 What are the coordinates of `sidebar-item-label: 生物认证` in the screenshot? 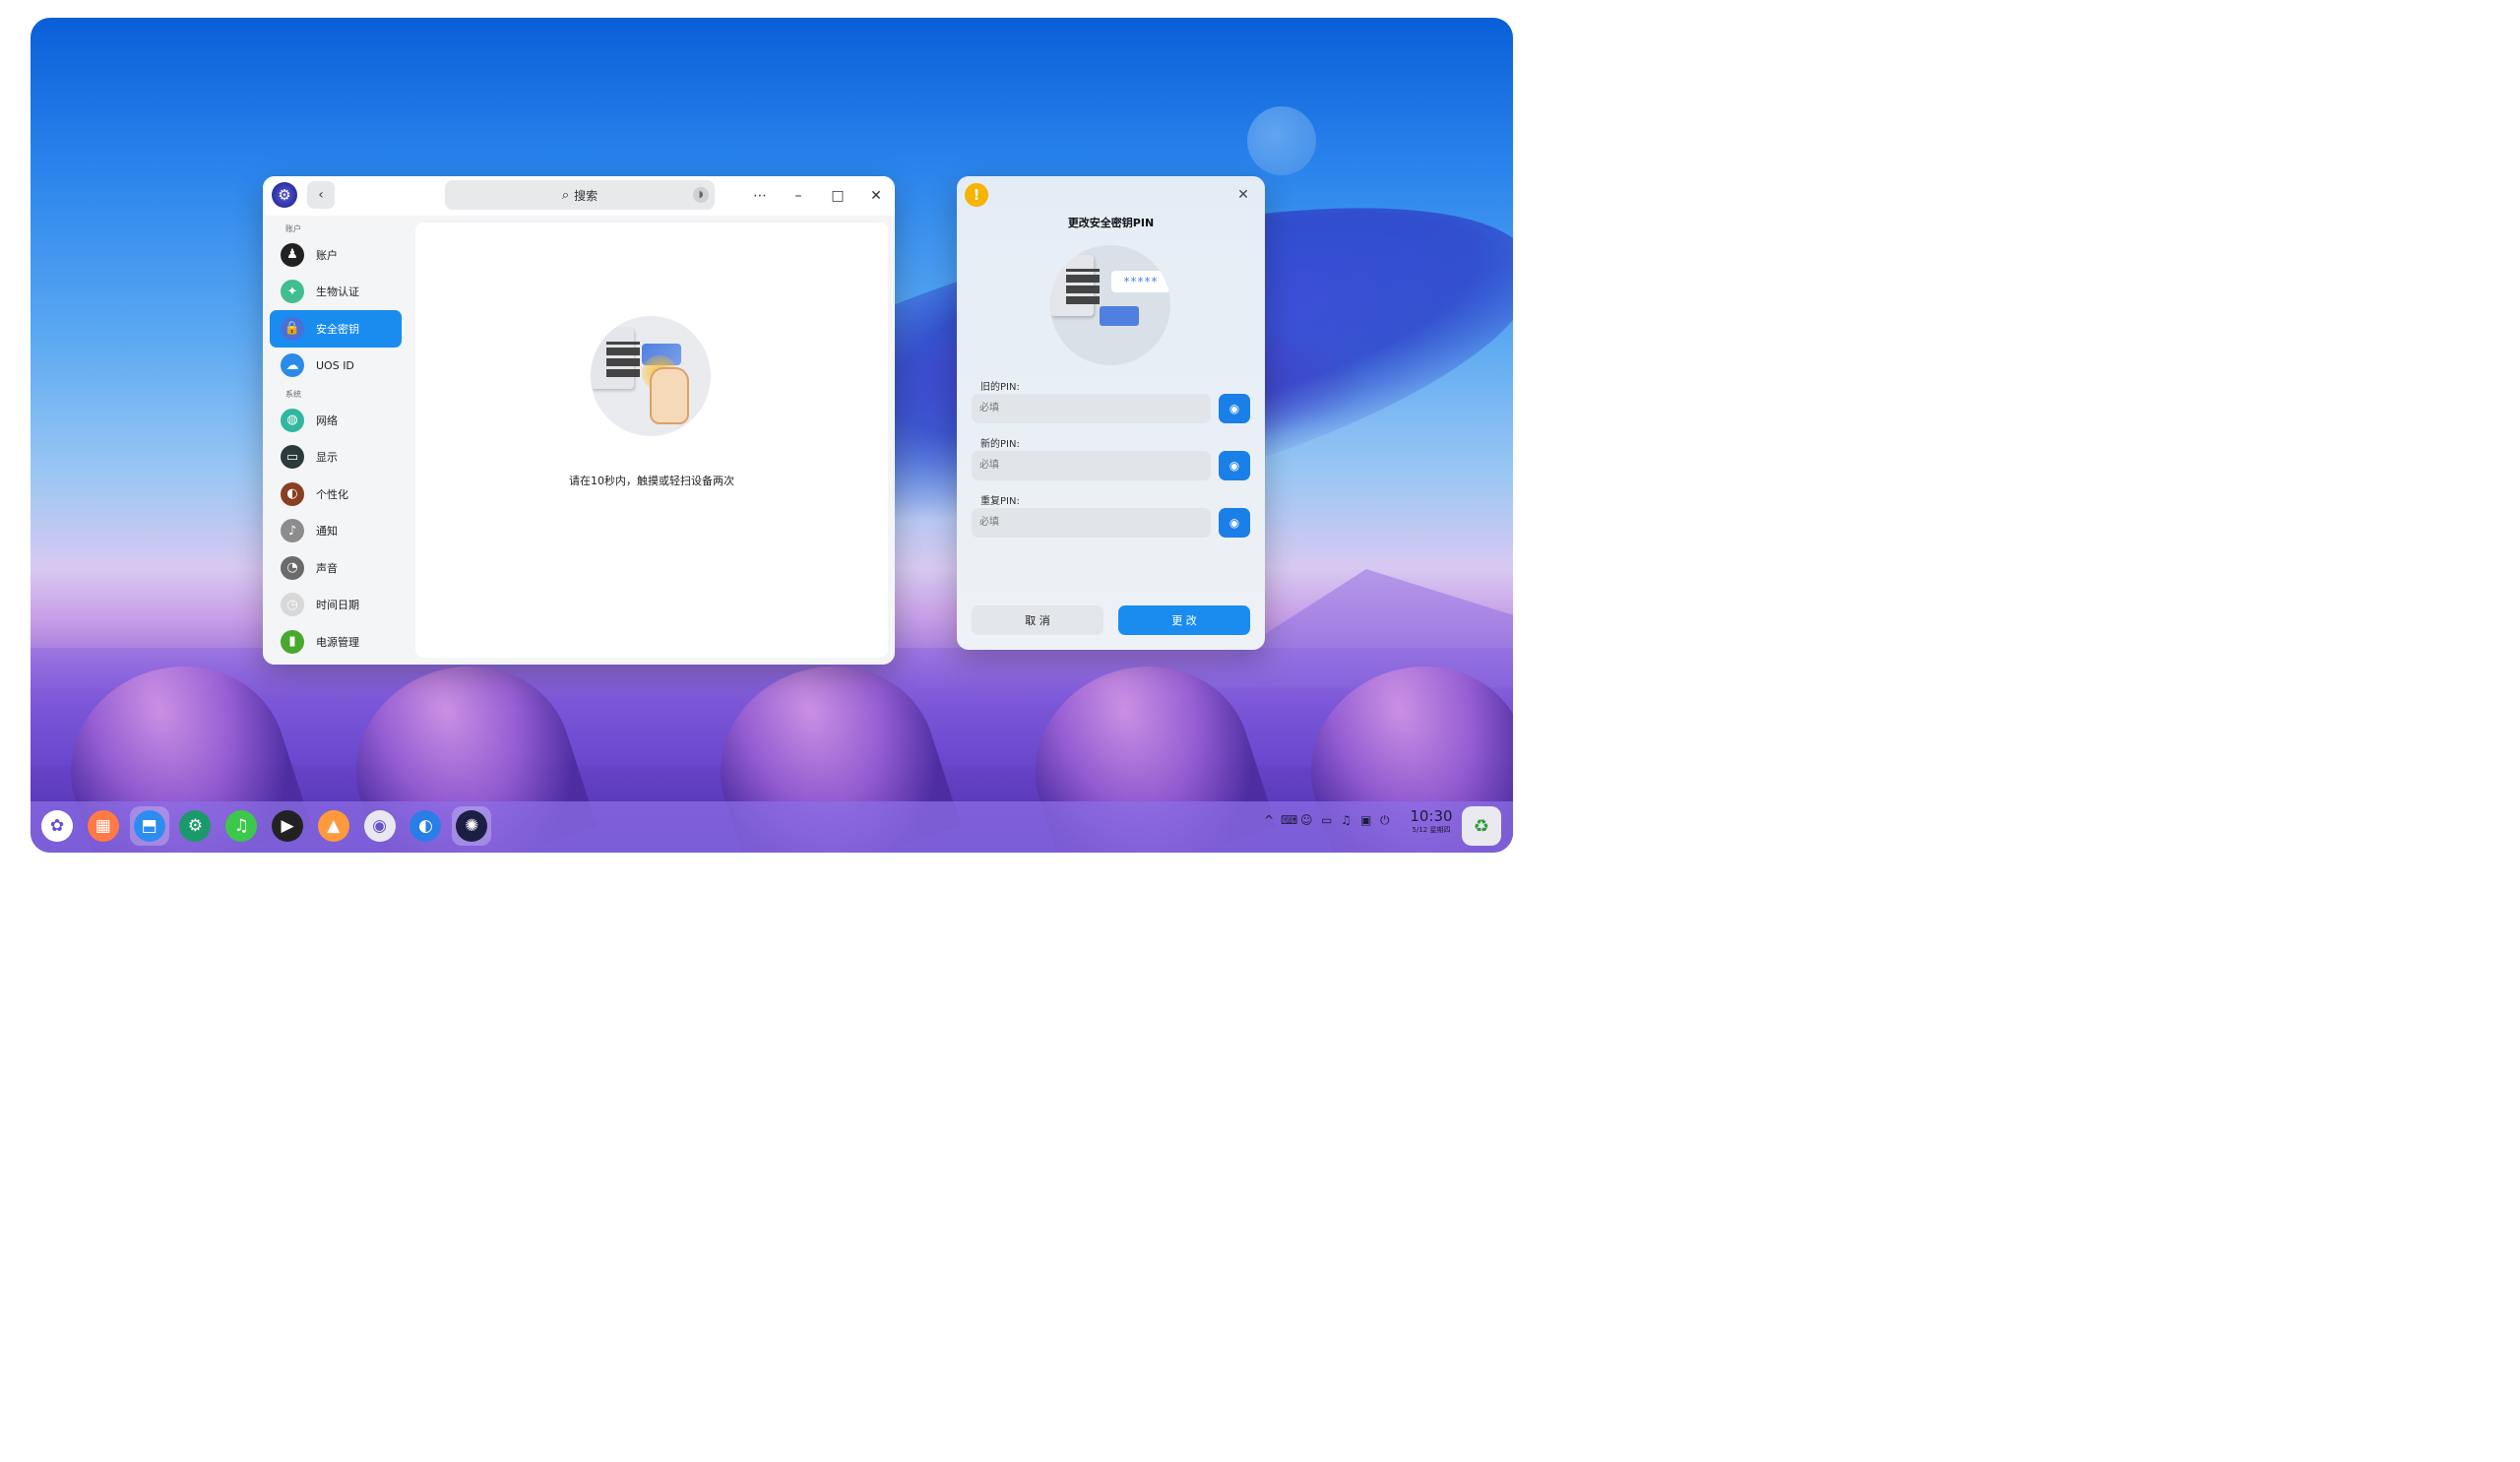 It's located at (337, 292).